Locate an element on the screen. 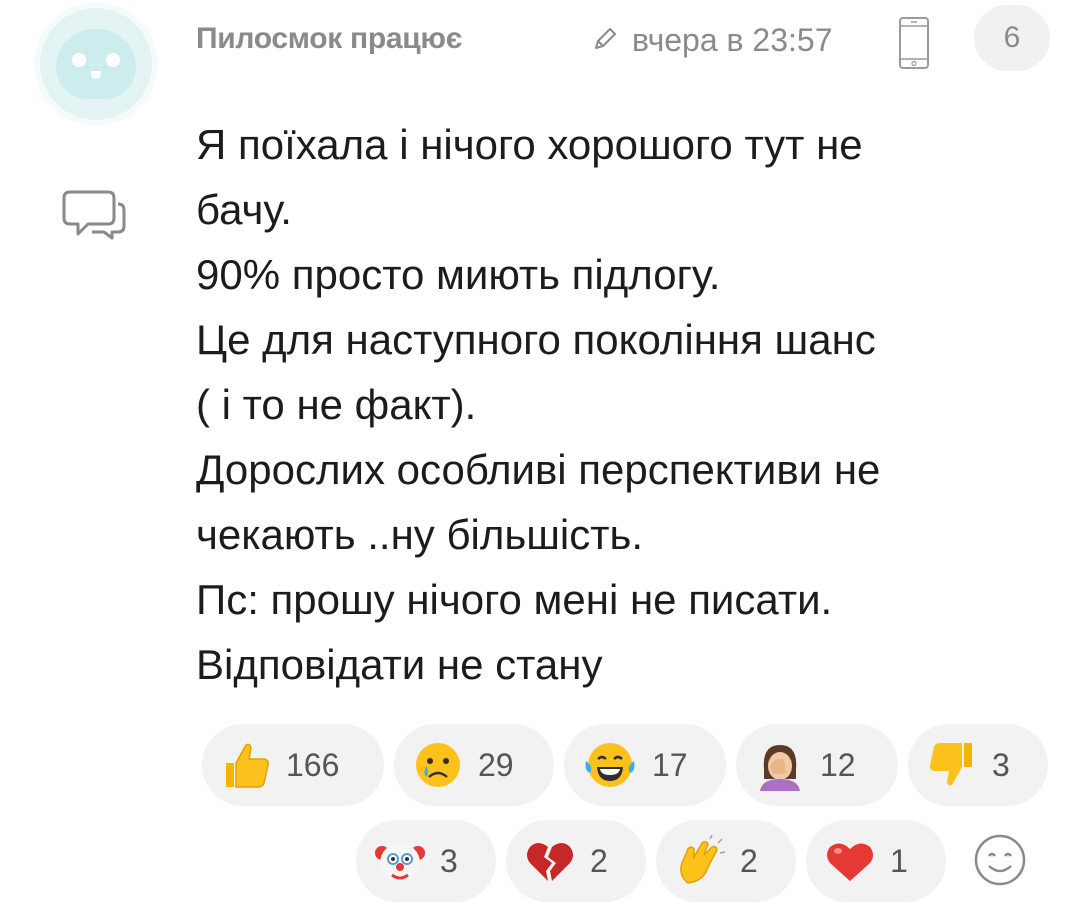 This screenshot has width=1080, height=902. avatar-owl-icon is located at coordinates (96, 64).